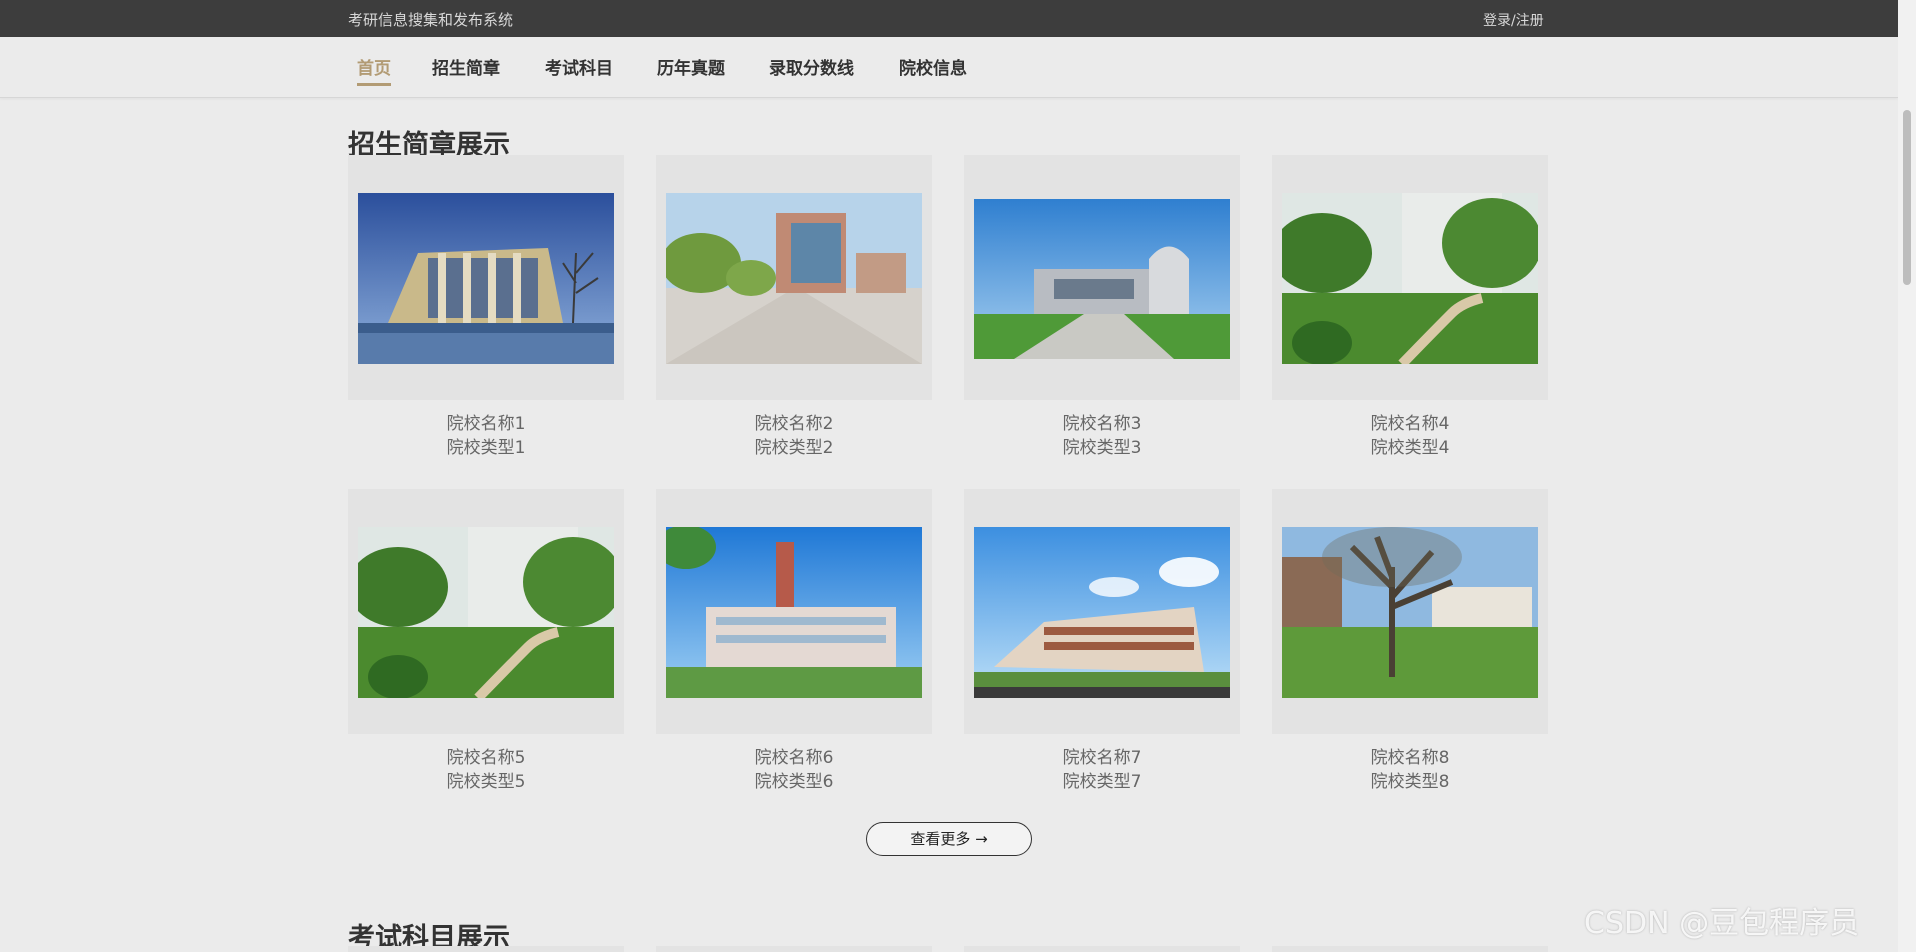 Image resolution: width=1916 pixels, height=952 pixels. What do you see at coordinates (1102, 424) in the screenshot?
I see `school-name: 院校名称3` at bounding box center [1102, 424].